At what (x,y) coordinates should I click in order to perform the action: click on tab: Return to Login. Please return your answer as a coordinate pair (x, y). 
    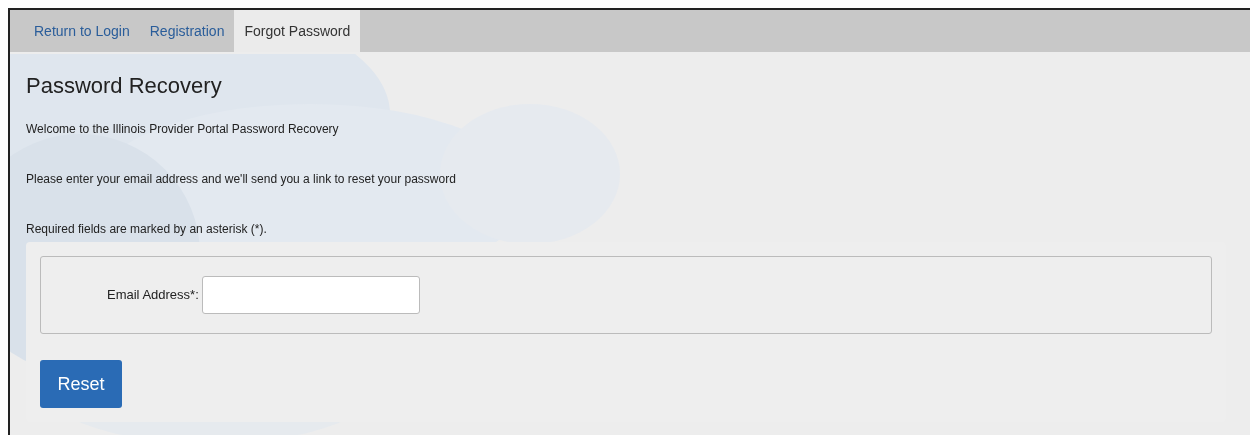
    Looking at the image, I should click on (82, 31).